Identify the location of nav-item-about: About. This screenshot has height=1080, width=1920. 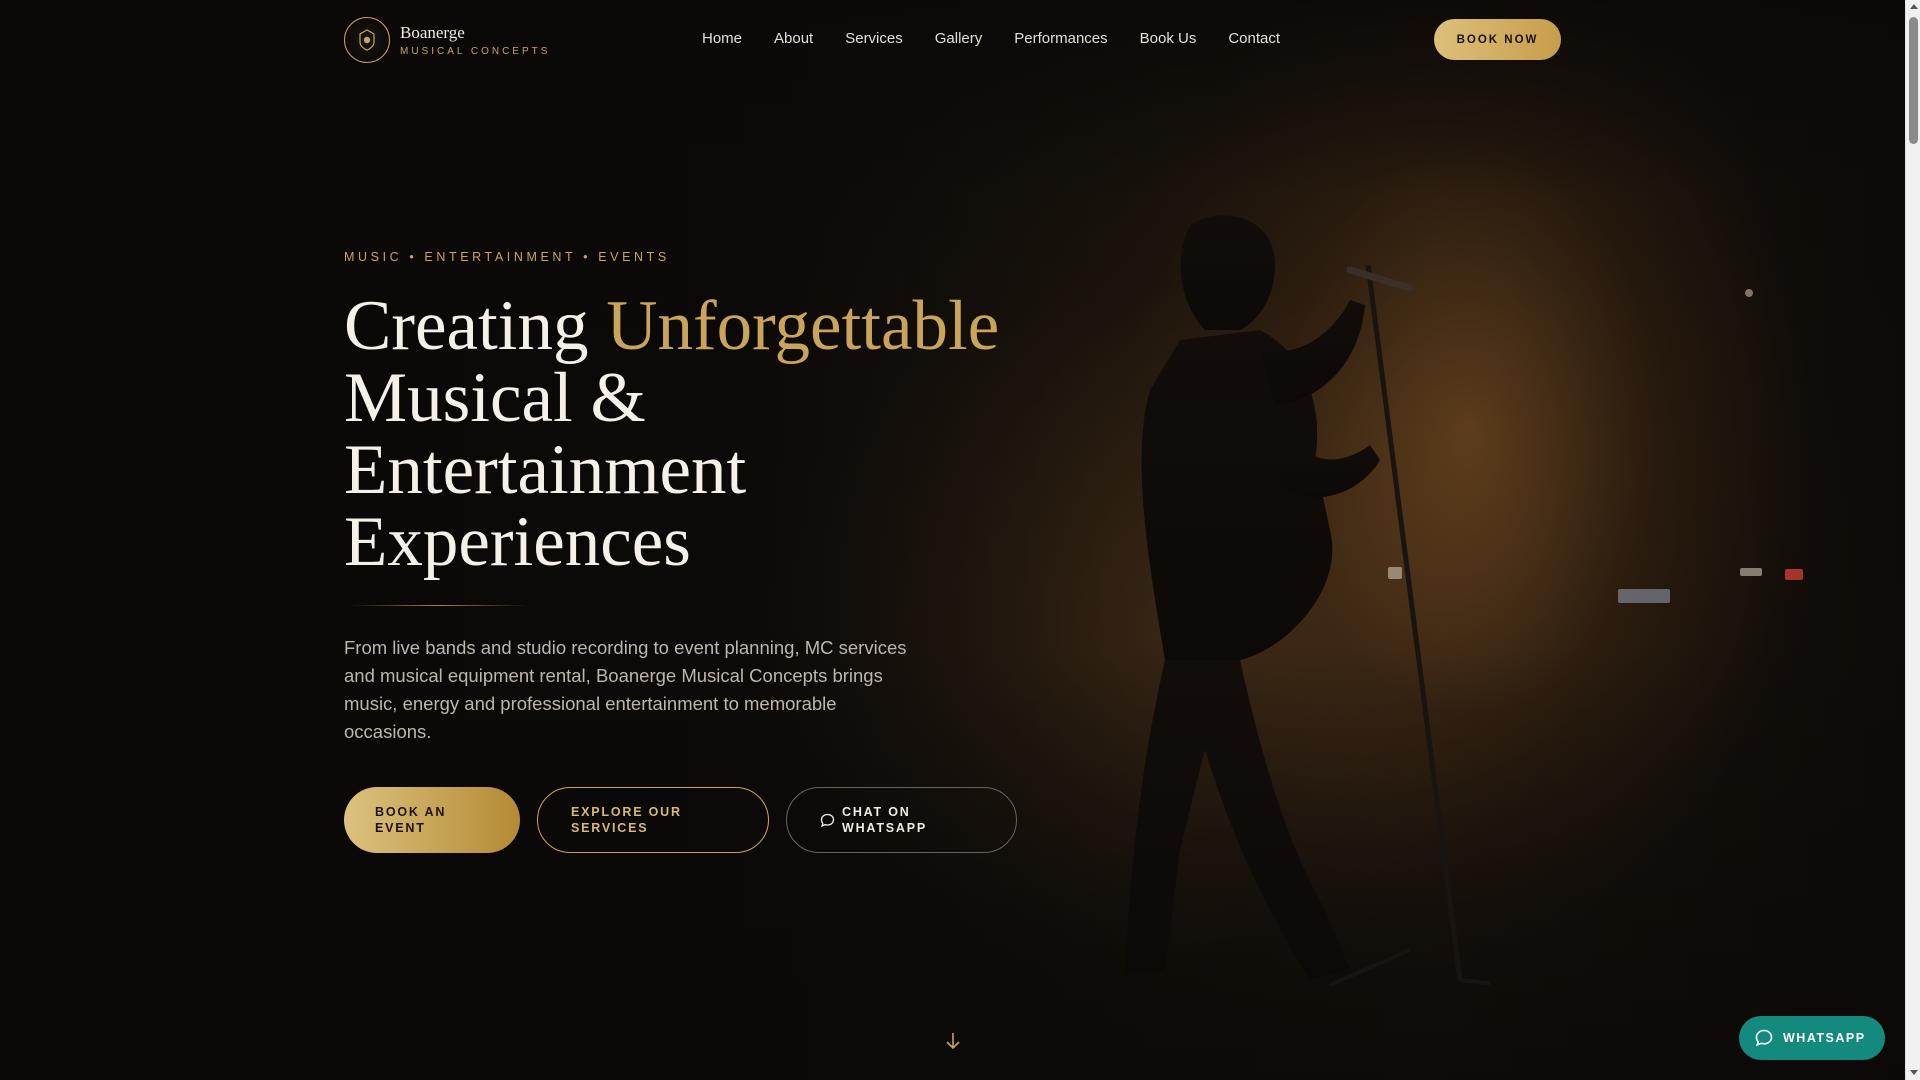
(793, 38).